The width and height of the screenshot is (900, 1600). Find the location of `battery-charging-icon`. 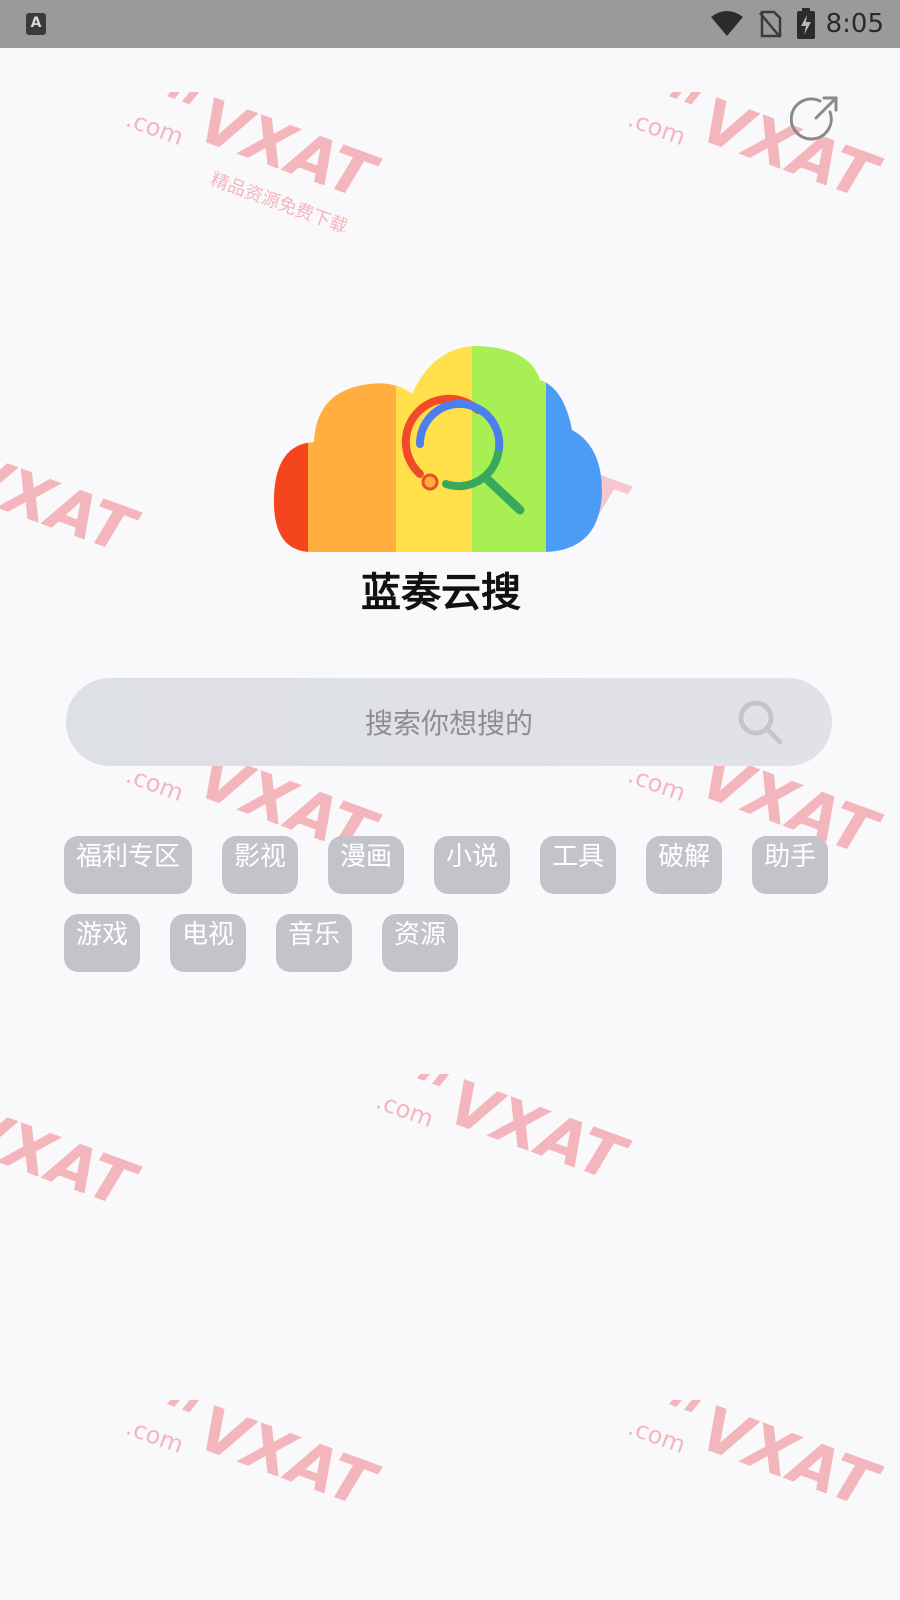

battery-charging-icon is located at coordinates (806, 24).